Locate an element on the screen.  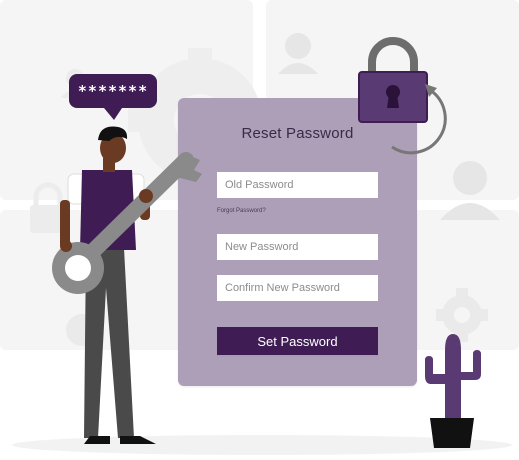
cactus-icon is located at coordinates (453, 391).